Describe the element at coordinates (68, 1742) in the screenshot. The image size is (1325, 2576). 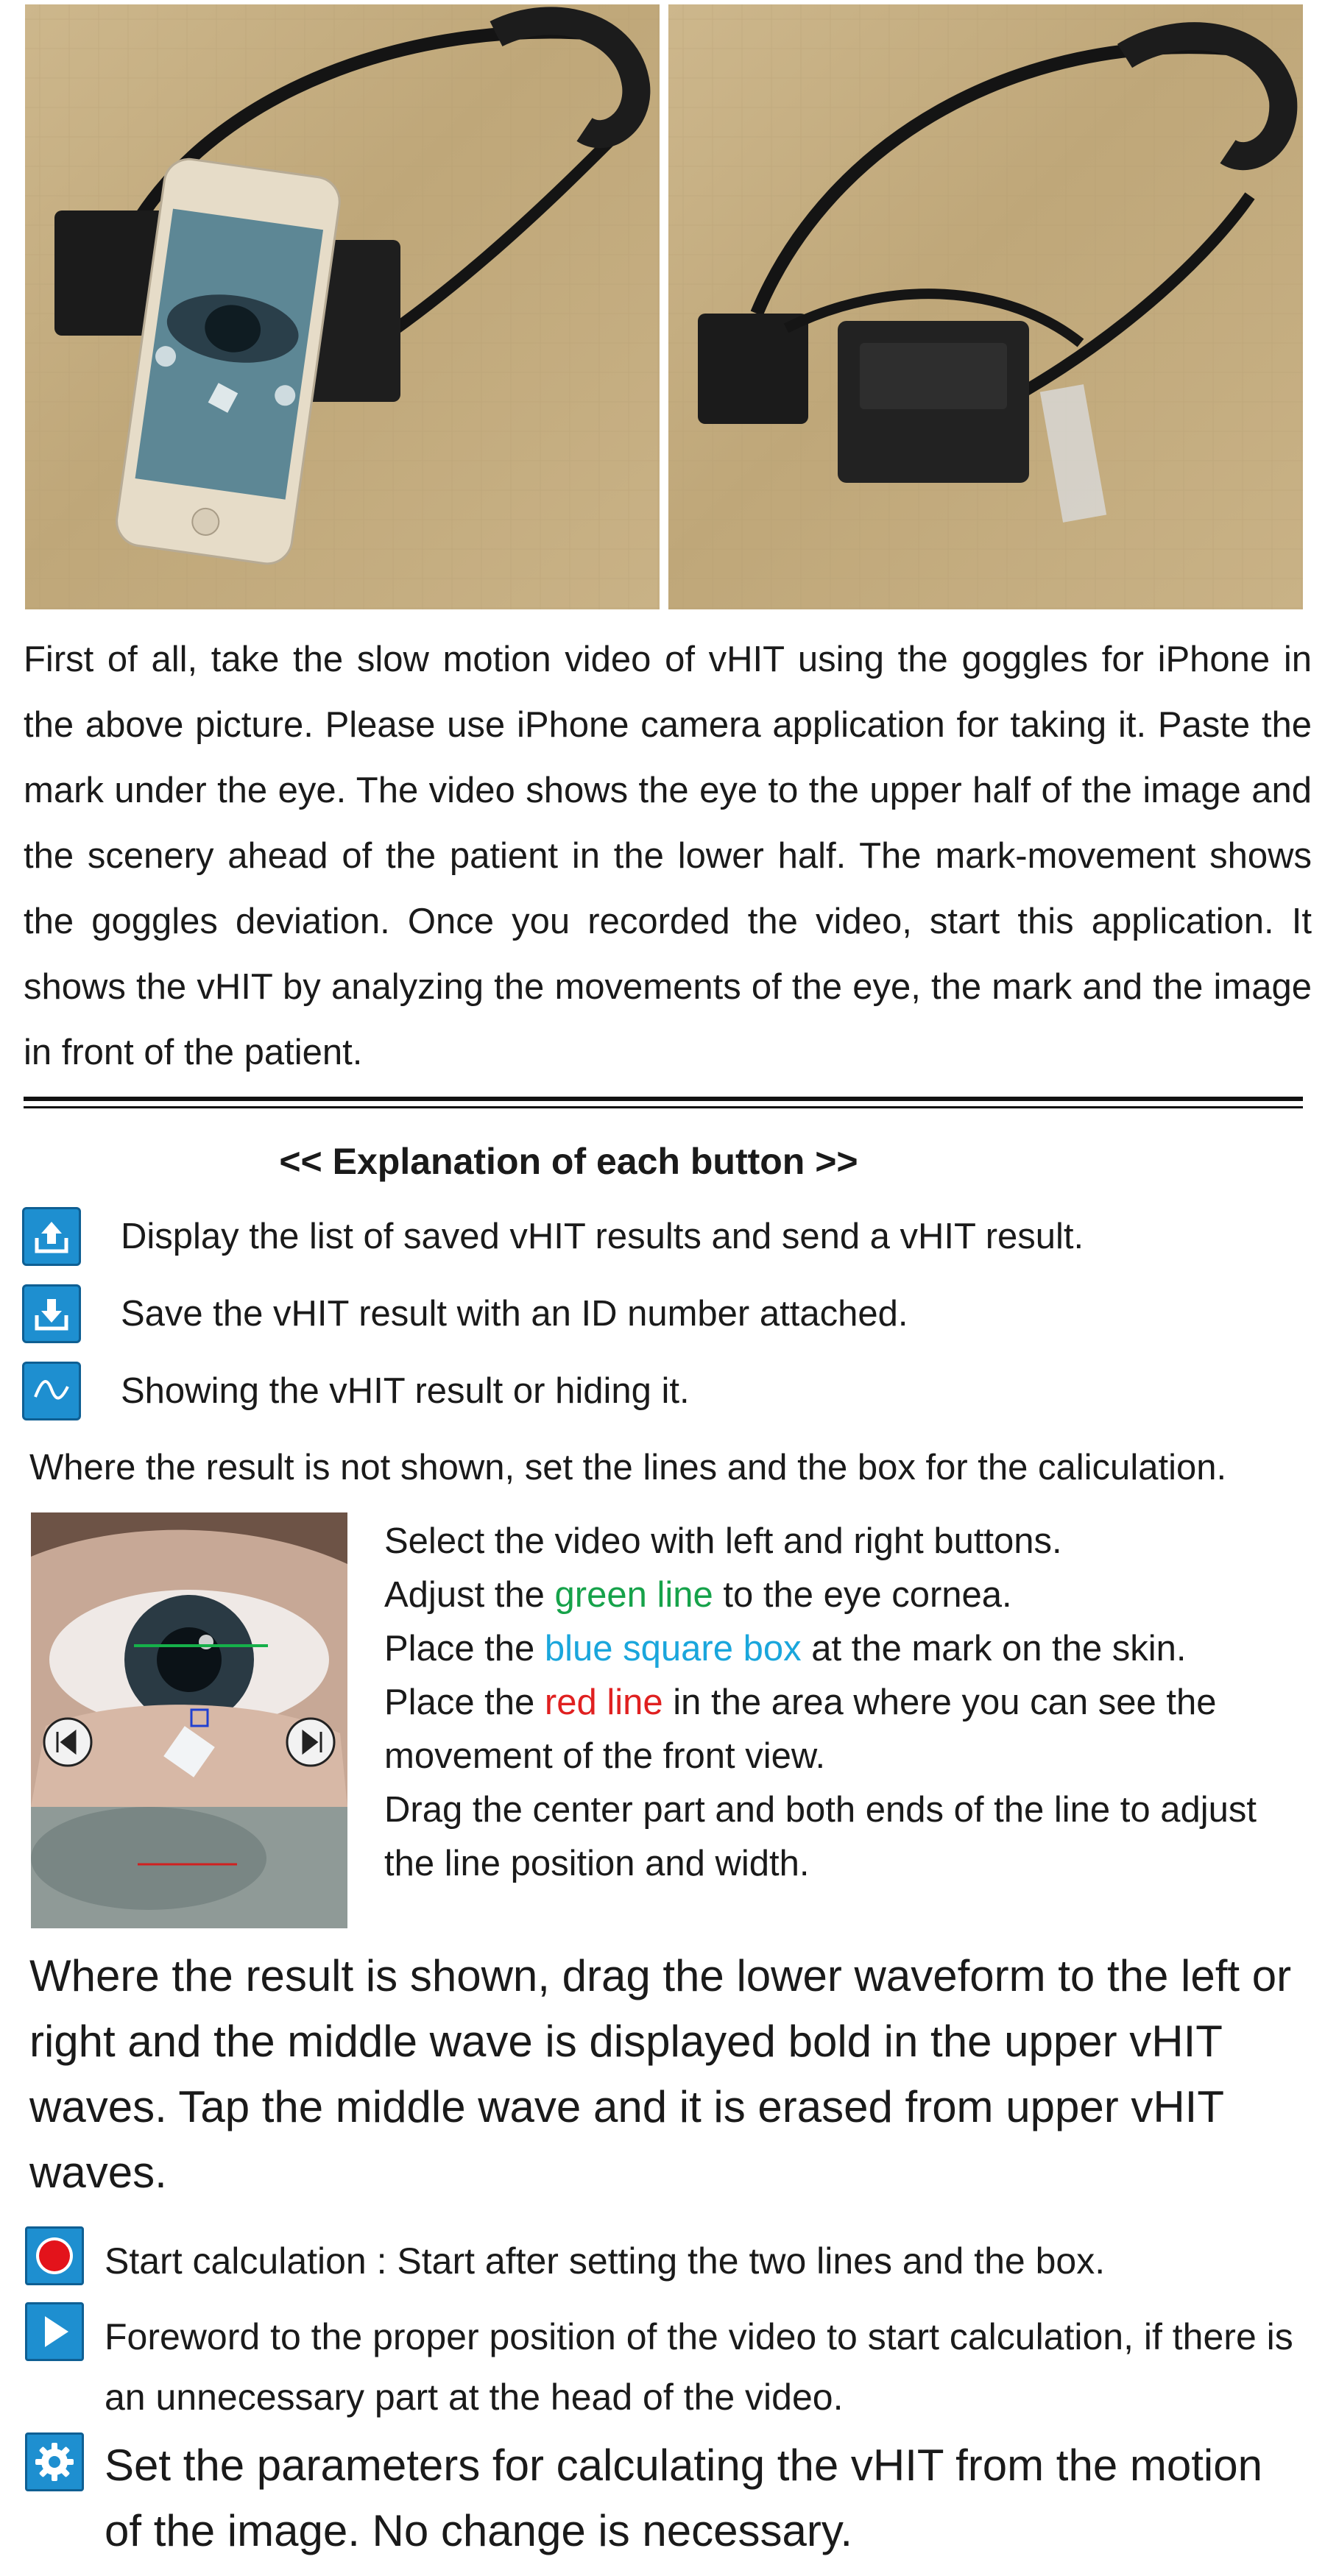
I see `prev-video-icon` at that location.